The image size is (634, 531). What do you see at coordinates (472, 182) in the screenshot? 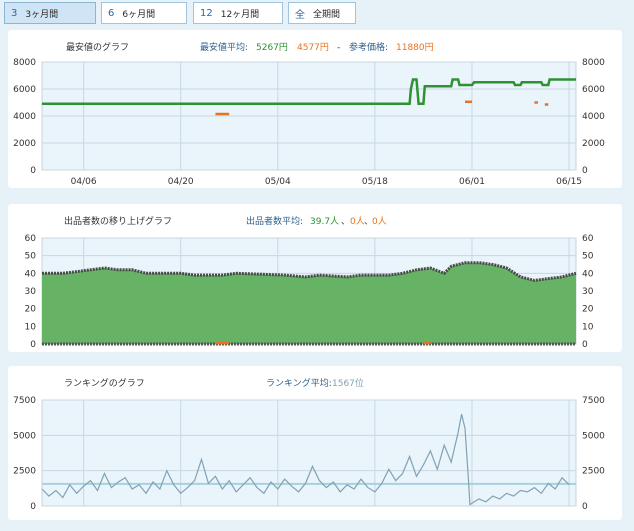
I see `x-tick-label: 06/01` at bounding box center [472, 182].